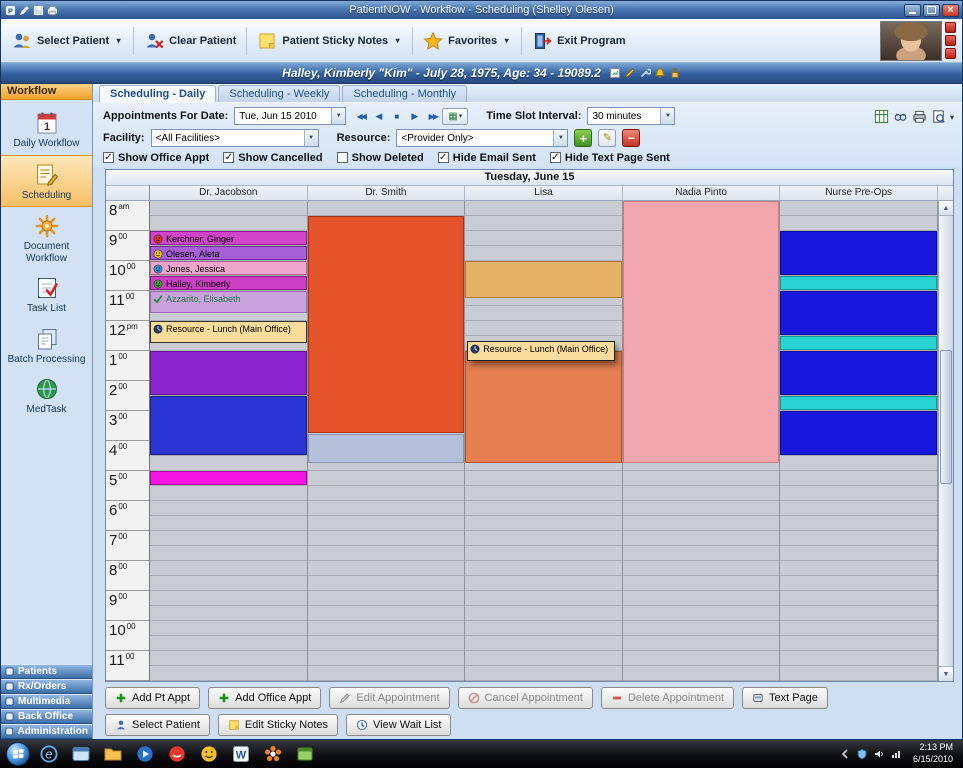 The height and width of the screenshot is (768, 963). Describe the element at coordinates (667, 698) in the screenshot. I see `button-delete-appointment: Delete Appointment` at that location.